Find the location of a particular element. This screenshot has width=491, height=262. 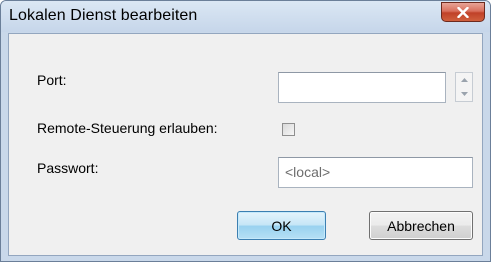

password-value: <local> is located at coordinates (308, 172).